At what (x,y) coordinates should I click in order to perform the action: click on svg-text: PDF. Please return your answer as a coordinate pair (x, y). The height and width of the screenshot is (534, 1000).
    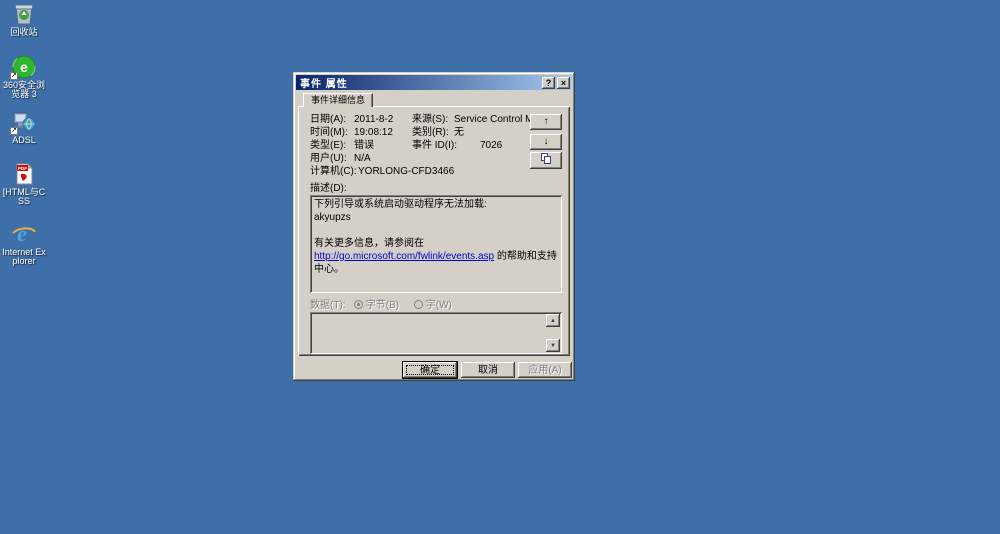
    Looking at the image, I should click on (22, 168).